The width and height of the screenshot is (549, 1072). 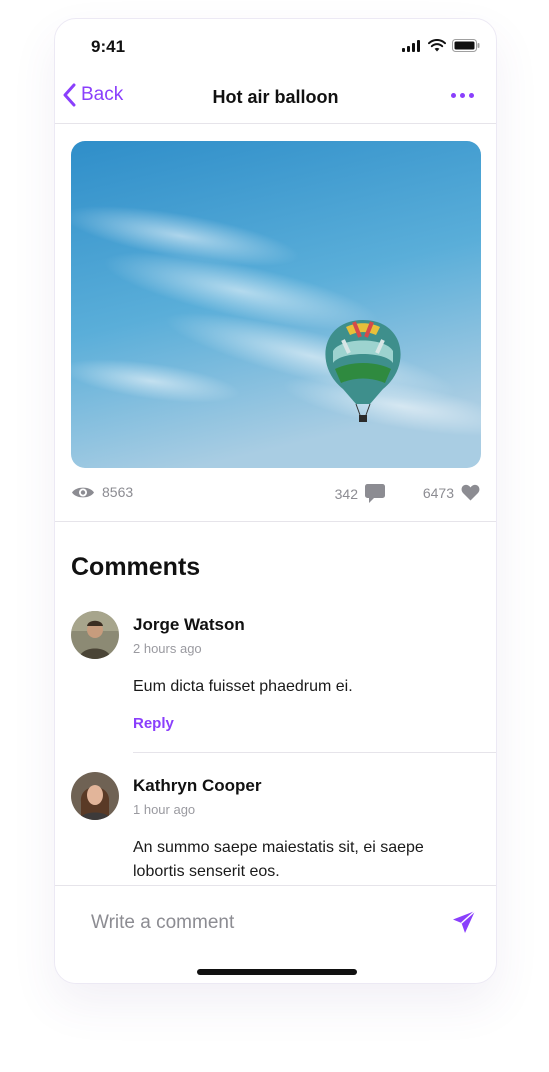 I want to click on likes-stat: 6473, so click(x=451, y=492).